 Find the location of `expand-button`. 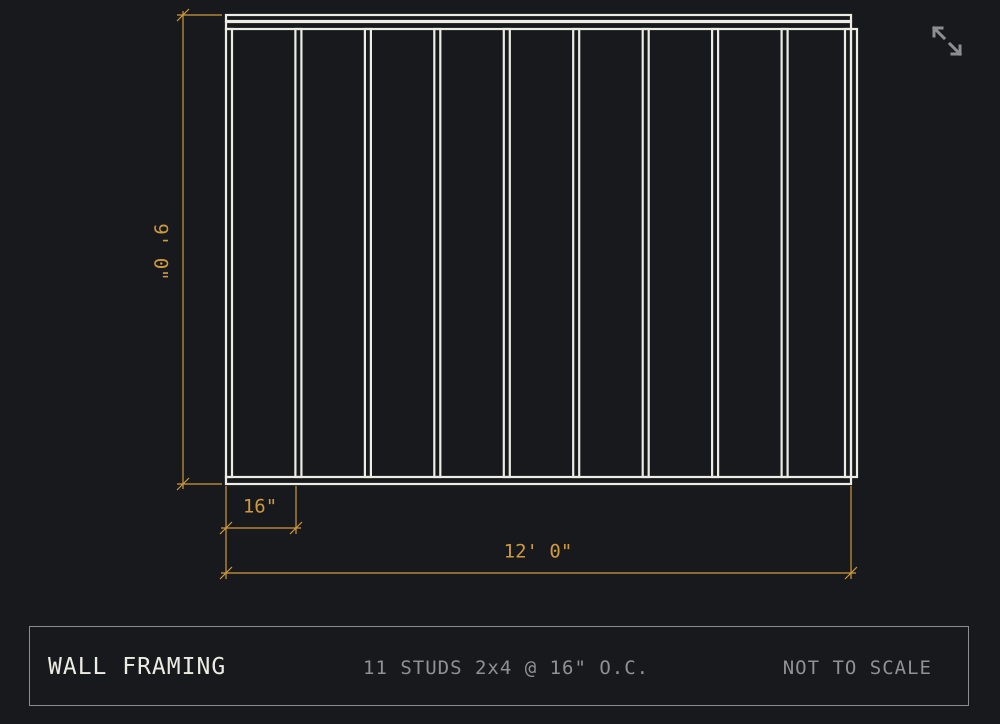

expand-button is located at coordinates (947, 41).